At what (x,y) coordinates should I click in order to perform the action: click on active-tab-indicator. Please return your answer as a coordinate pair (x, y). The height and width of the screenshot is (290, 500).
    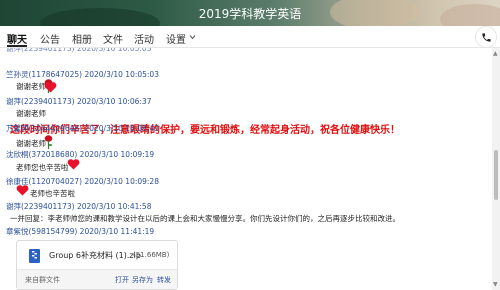
    Looking at the image, I should click on (17, 46).